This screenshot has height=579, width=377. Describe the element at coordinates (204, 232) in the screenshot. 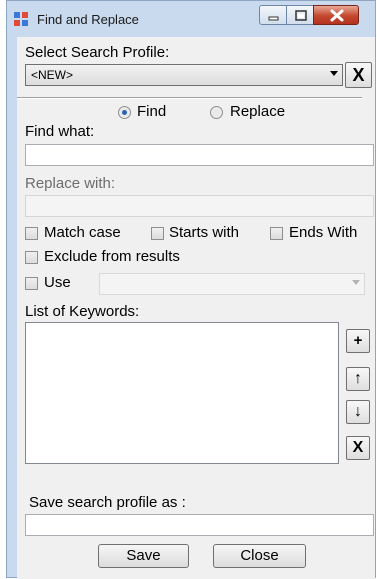

I see `starts-with-label: Starts with` at that location.